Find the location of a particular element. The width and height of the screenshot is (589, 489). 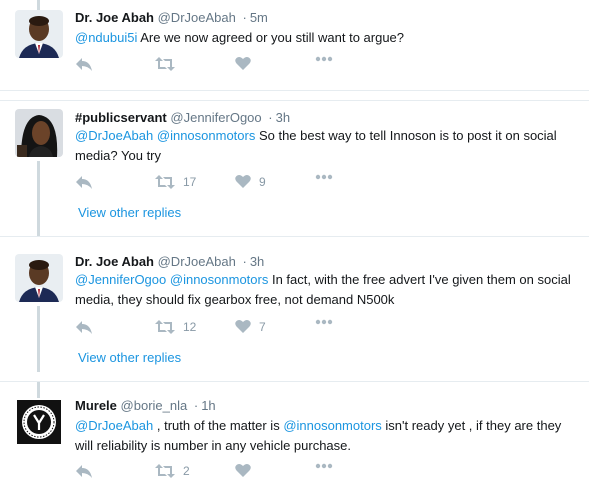

tweet-header: Dr. Joe Abah @DrJoeAbah · 3h is located at coordinates (169, 261).